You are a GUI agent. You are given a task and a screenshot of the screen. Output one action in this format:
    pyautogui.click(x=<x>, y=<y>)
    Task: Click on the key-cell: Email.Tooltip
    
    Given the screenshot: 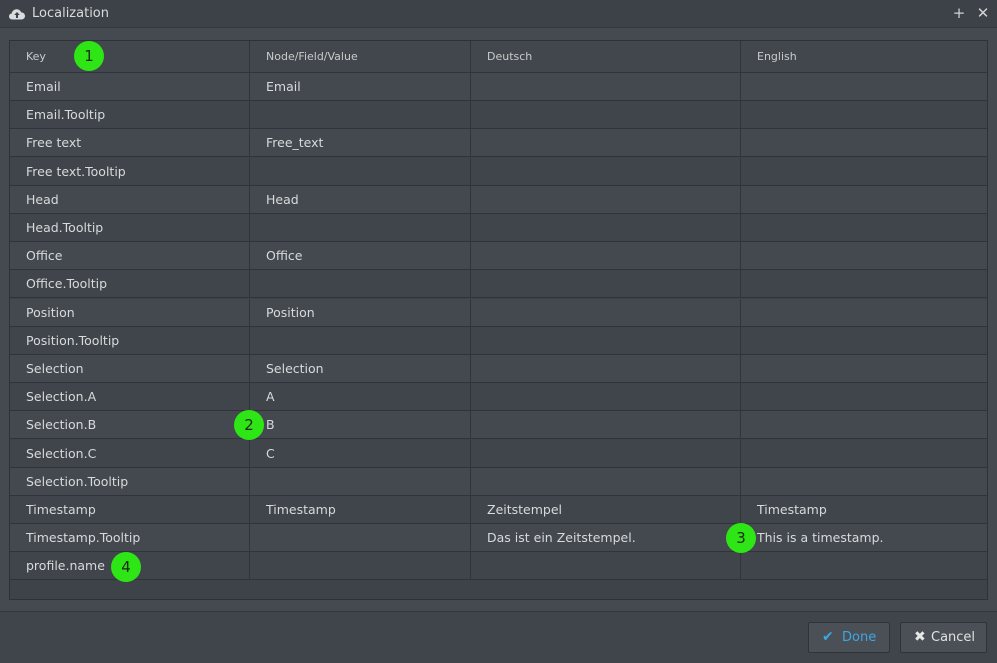 What is the action you would take?
    pyautogui.click(x=130, y=115)
    